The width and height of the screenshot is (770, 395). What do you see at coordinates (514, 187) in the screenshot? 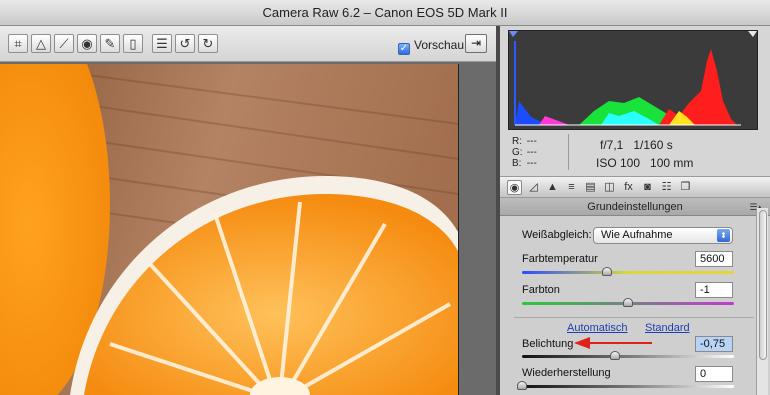
I see `tab-basic-icon: ◉` at bounding box center [514, 187].